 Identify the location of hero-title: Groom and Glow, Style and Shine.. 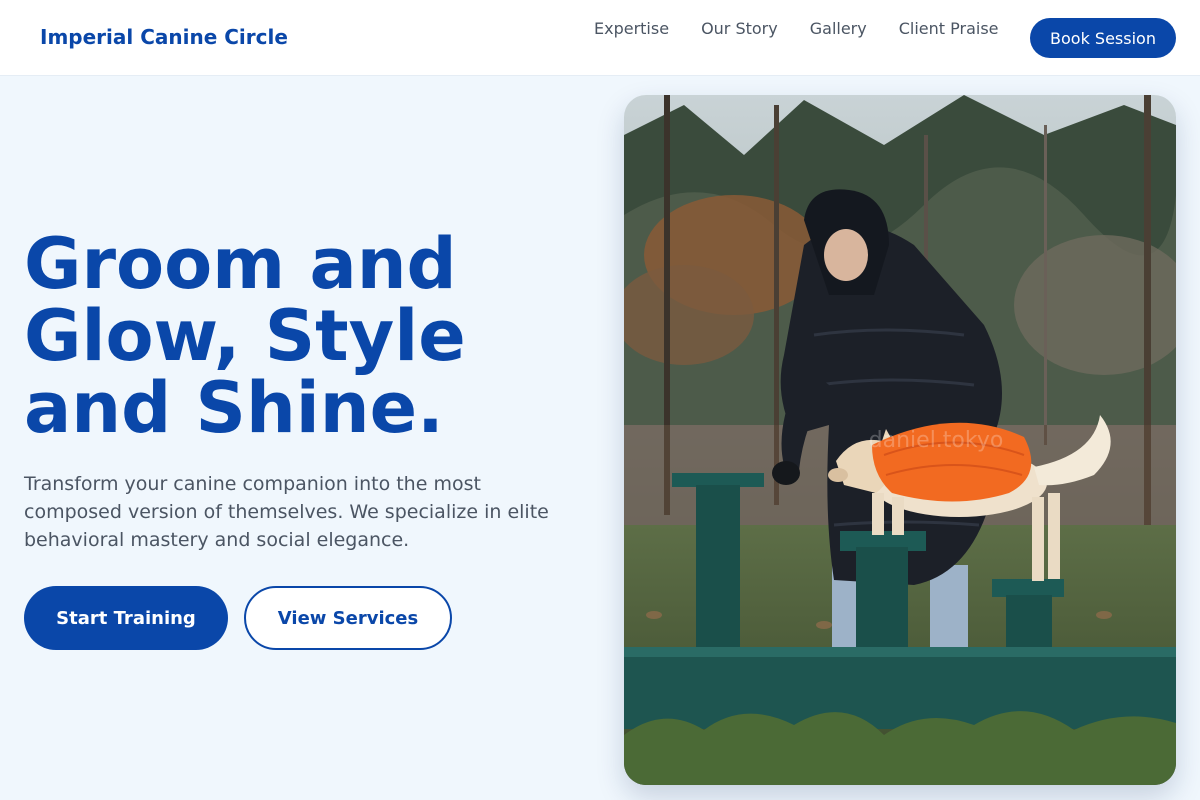
(245, 336).